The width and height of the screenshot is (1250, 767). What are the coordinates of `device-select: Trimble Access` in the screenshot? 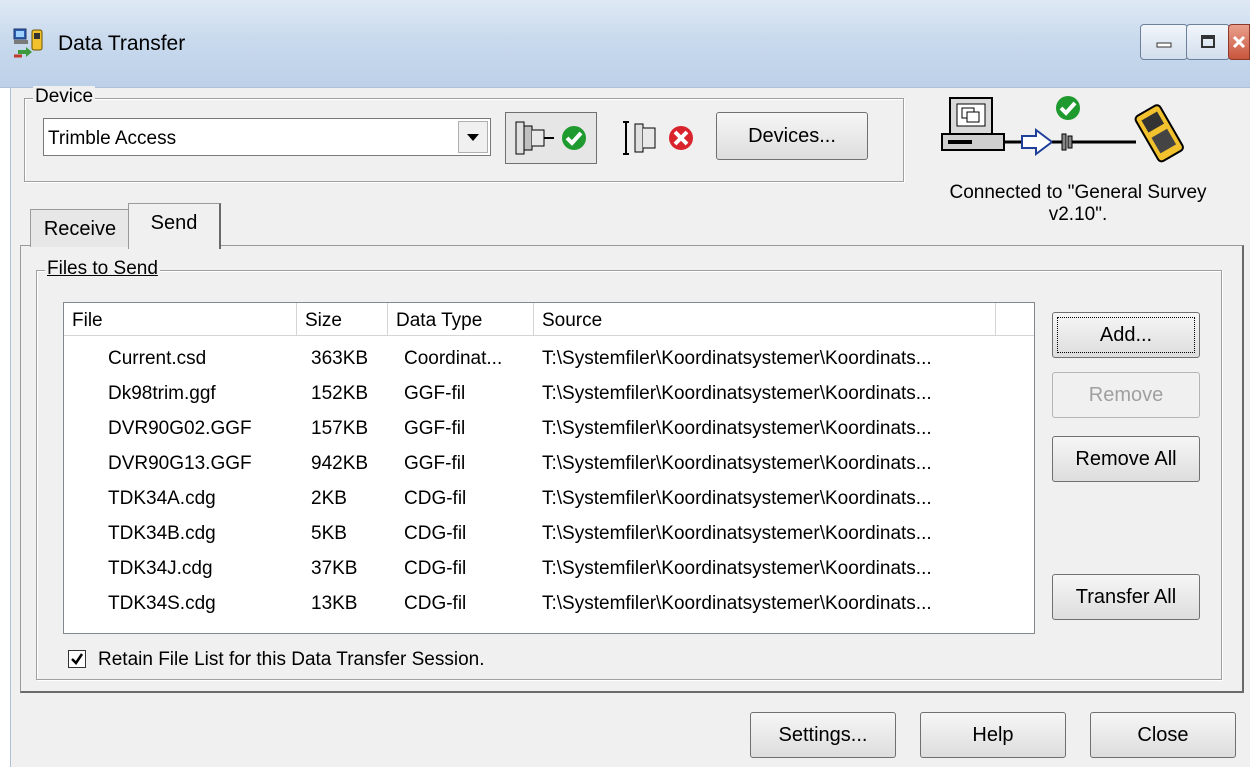 It's located at (267, 137).